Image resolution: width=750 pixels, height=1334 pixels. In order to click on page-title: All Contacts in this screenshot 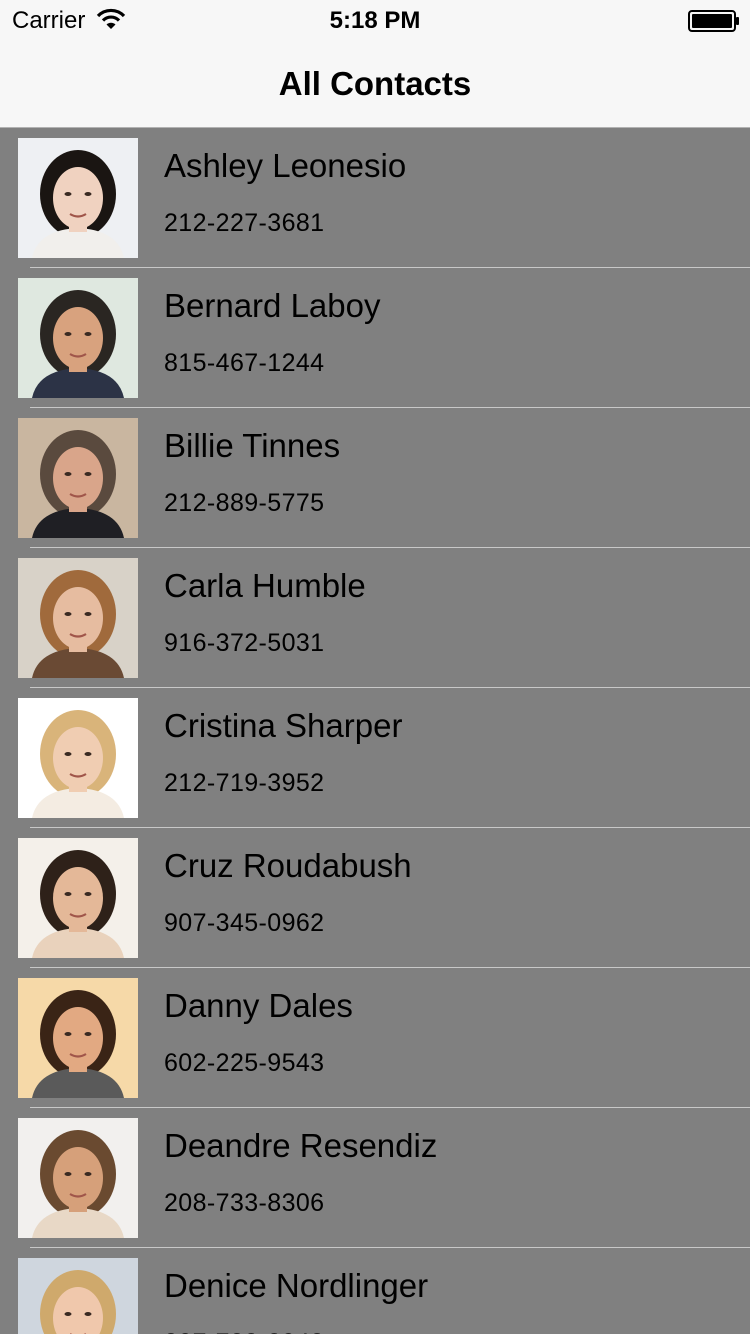, I will do `click(375, 83)`.